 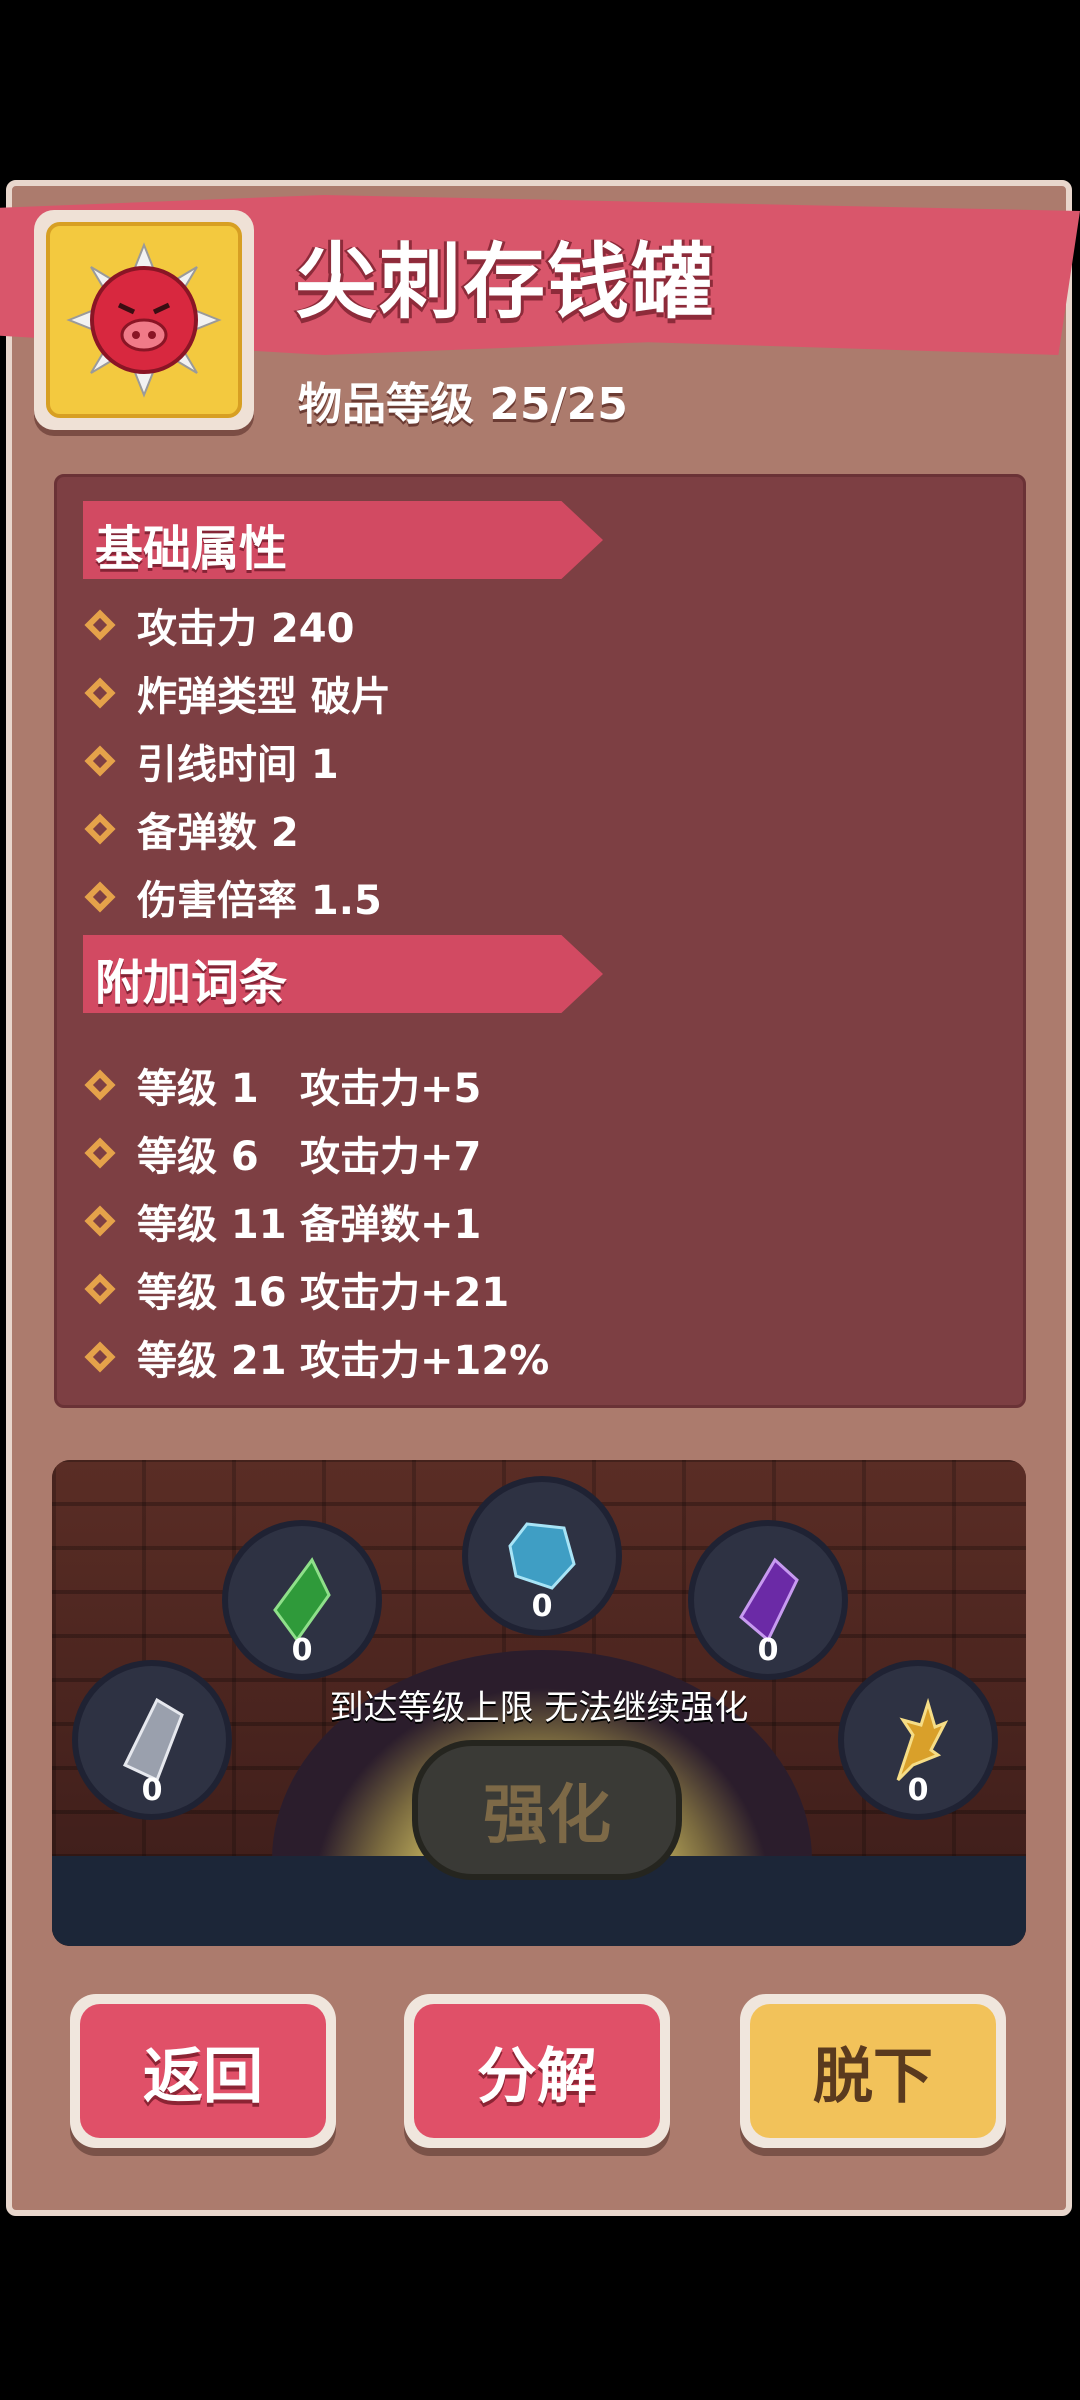 I want to click on item-icon-frame, so click(x=144, y=320).